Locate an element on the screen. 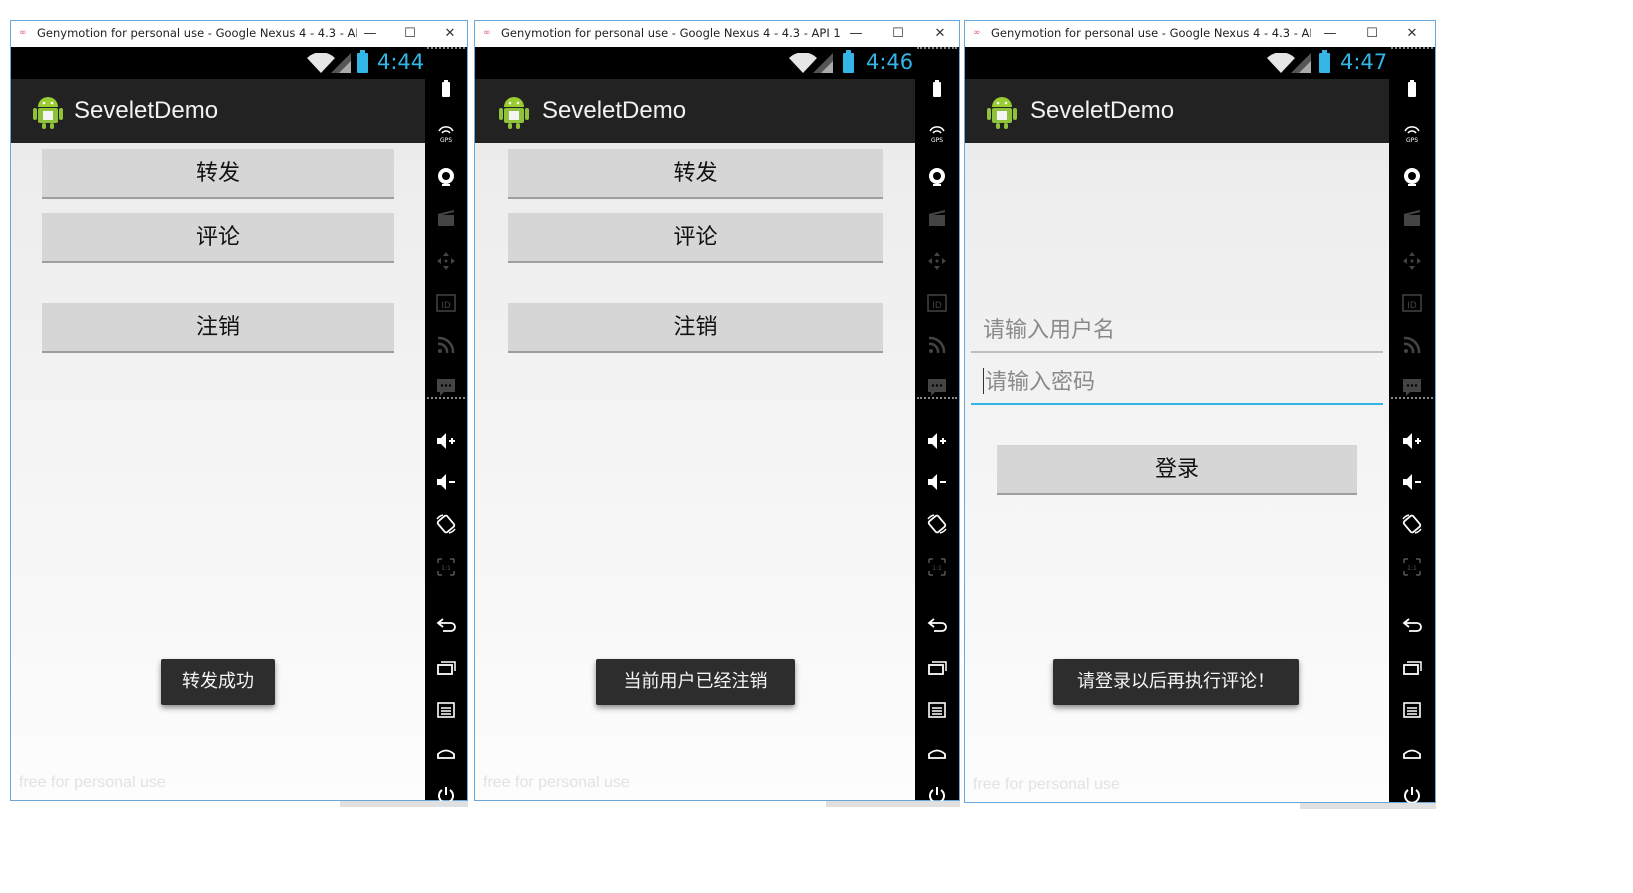 This screenshot has height=893, width=1633. status-bar: 4:47 is located at coordinates (1177, 63).